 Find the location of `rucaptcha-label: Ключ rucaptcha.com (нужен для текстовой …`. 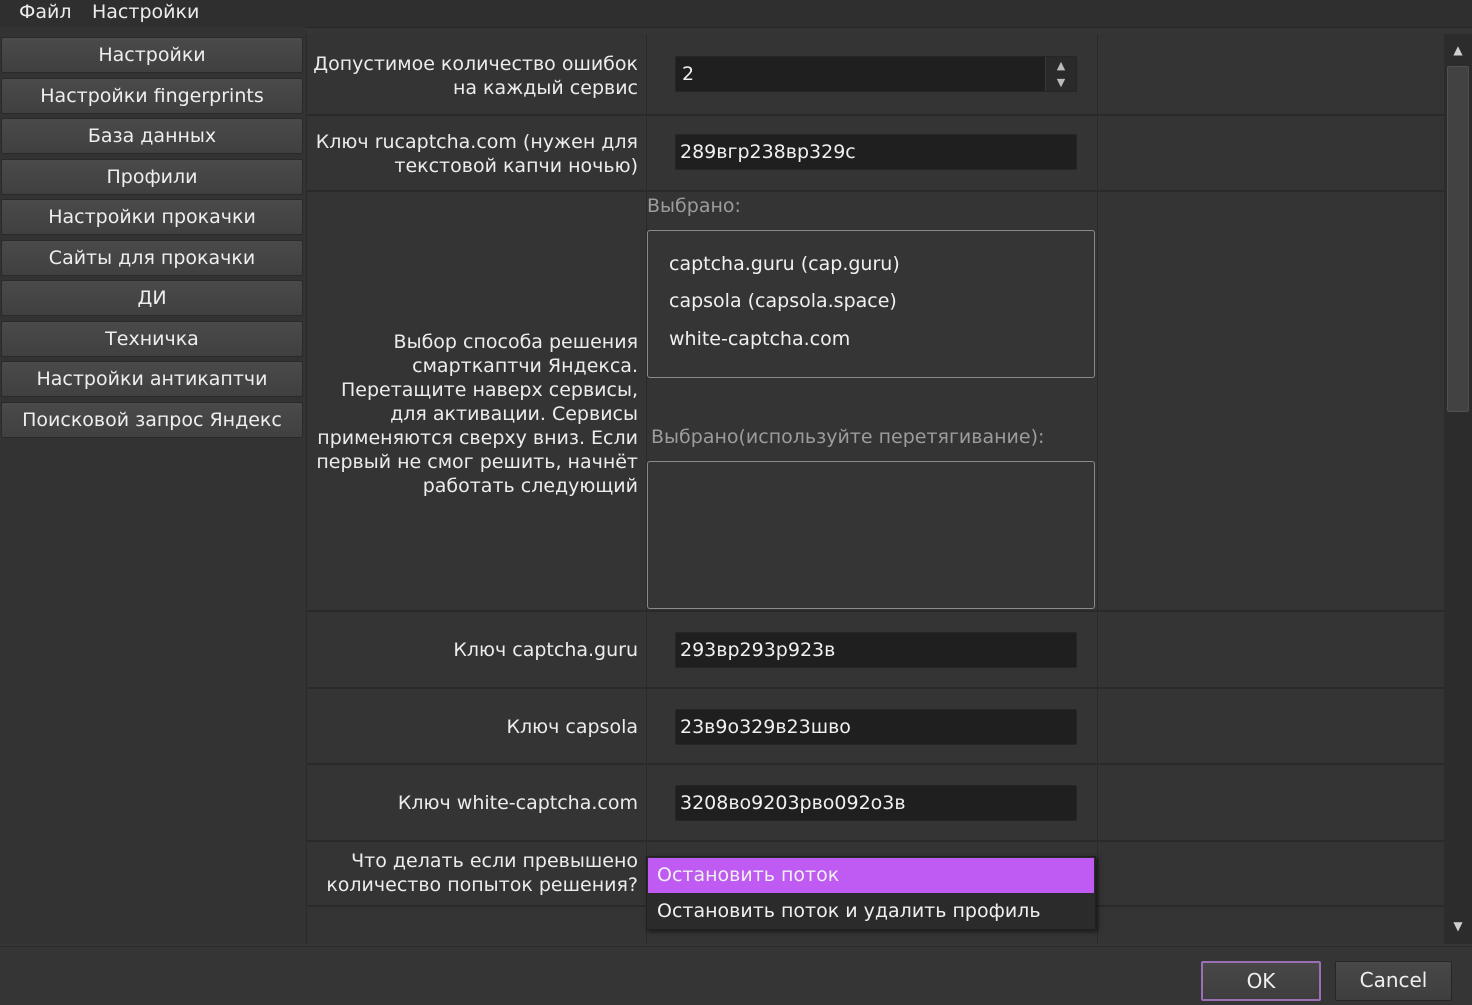

rucaptcha-label: Ключ rucaptcha.com (нужен для текстовой … is located at coordinates (476, 154).